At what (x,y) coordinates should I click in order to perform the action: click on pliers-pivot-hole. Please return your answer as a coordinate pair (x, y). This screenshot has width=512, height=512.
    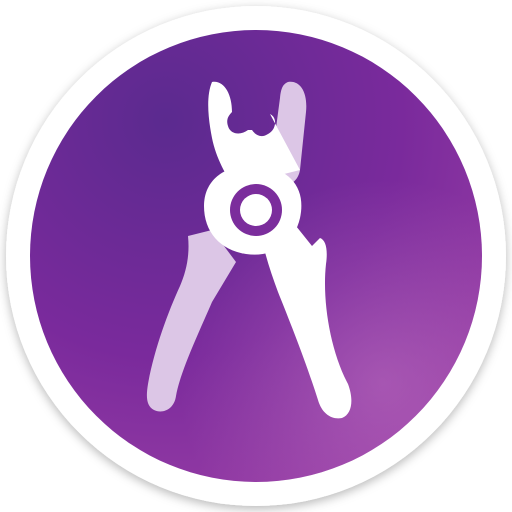
    Looking at the image, I should click on (256, 210).